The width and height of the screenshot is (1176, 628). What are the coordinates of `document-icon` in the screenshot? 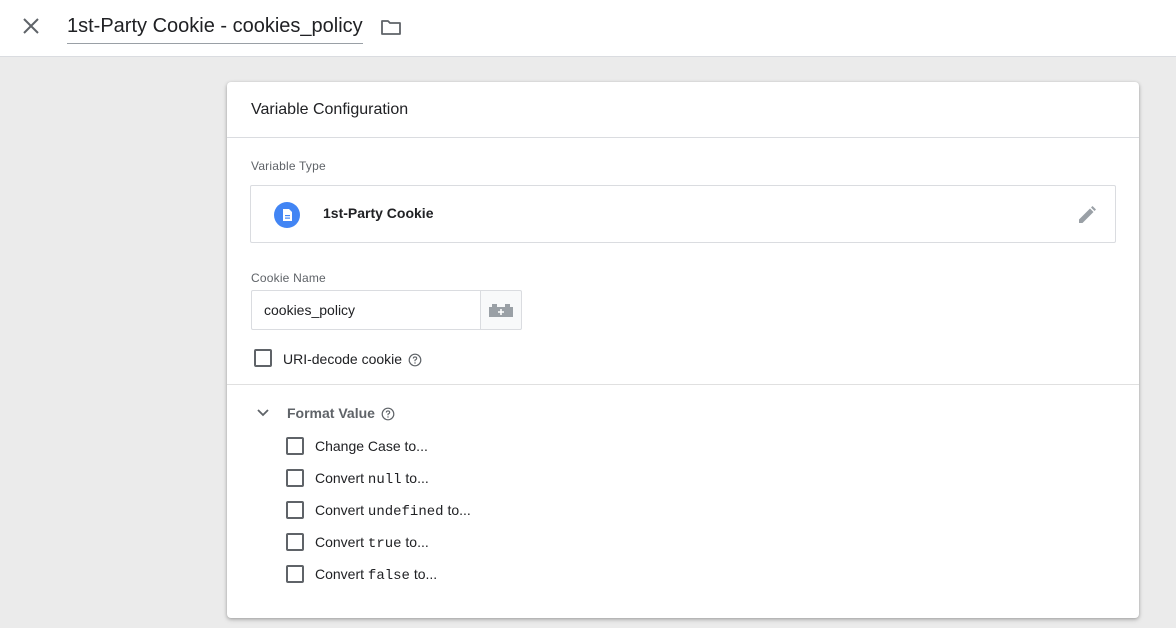 It's located at (287, 215).